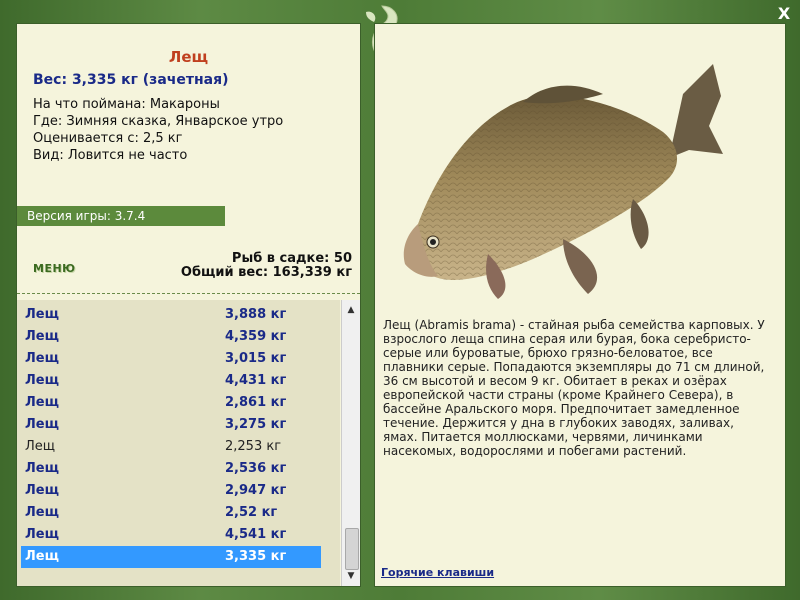  Describe the element at coordinates (188, 57) in the screenshot. I see `fish-name: Лещ` at that location.